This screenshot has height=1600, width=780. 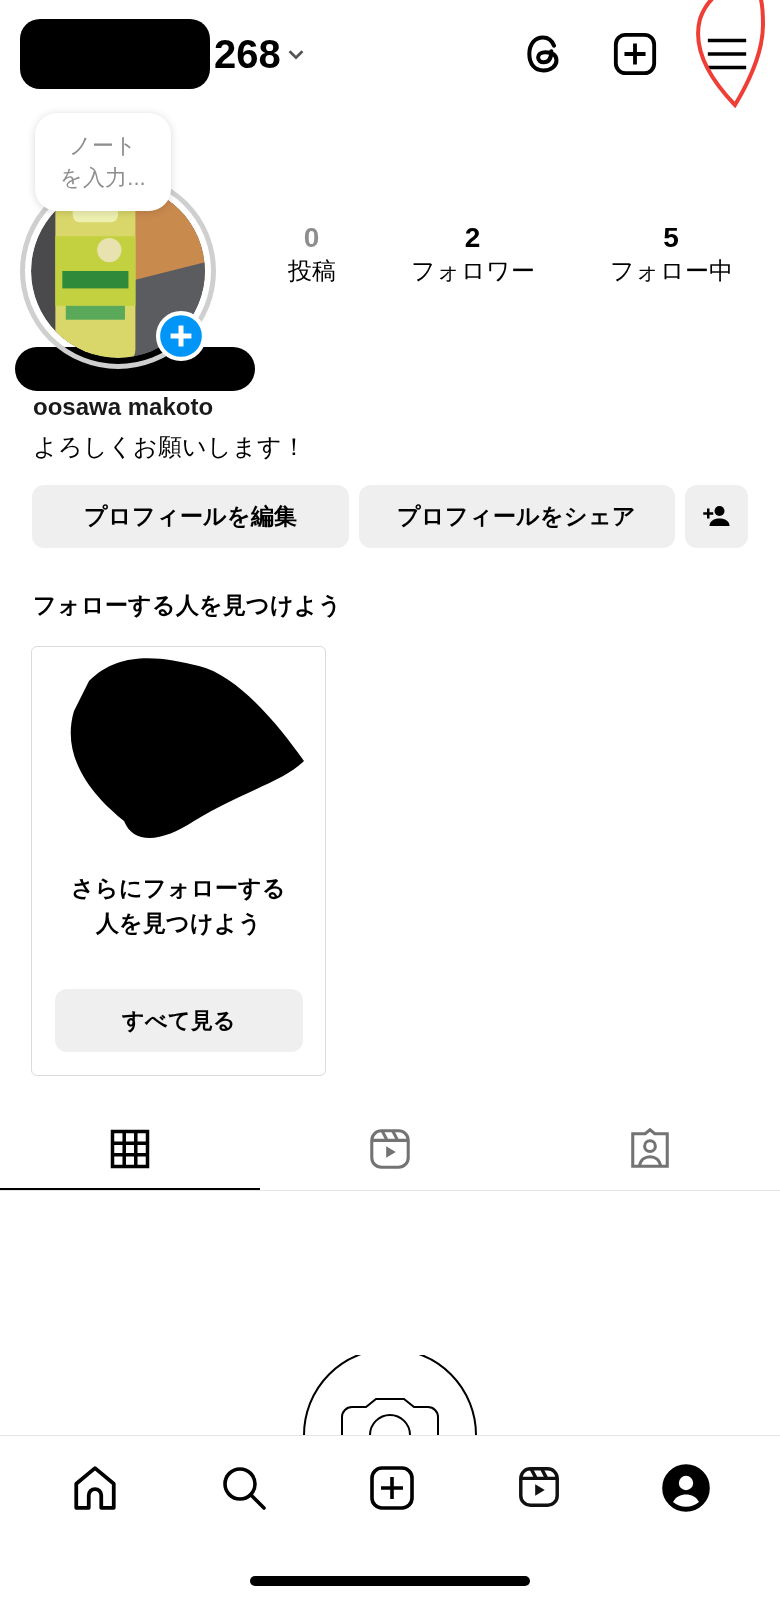 I want to click on section-title: フォローする人を見つけよう, so click(x=187, y=605).